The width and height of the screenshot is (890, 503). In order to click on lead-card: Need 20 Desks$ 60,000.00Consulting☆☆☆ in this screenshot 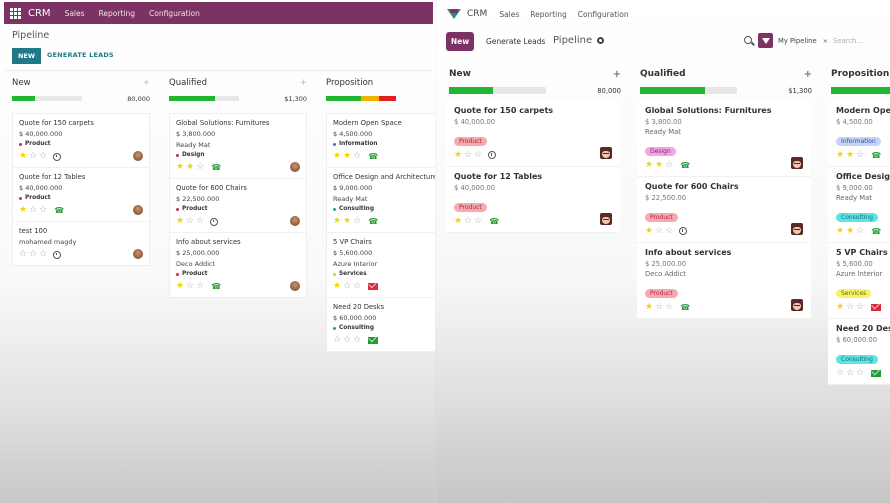, I will do `click(859, 352)`.